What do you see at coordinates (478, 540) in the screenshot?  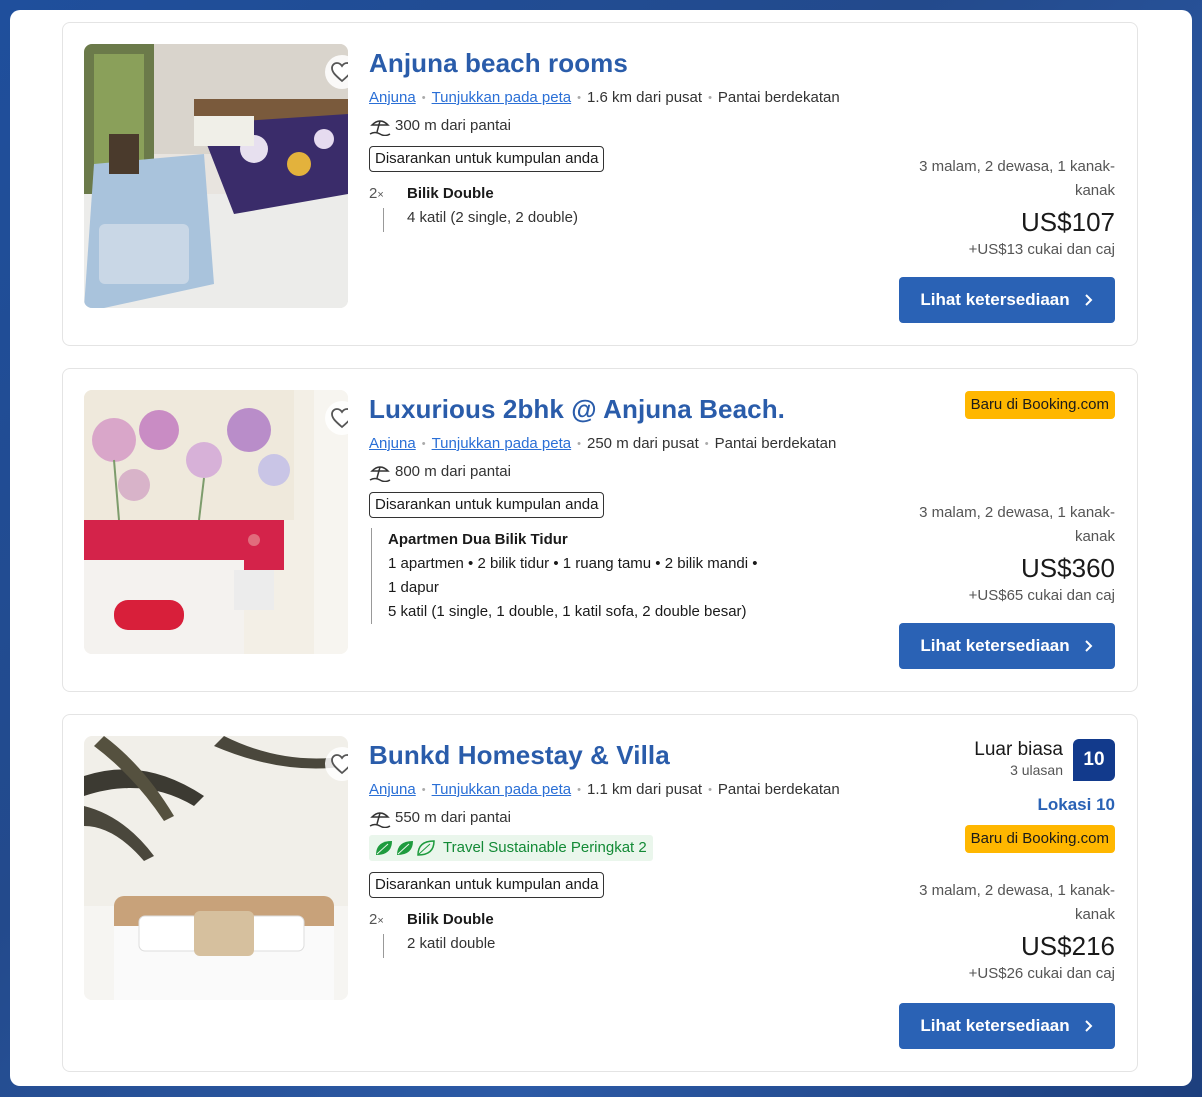 I see `apartment-name: Apartmen Dua Bilik Tidur` at bounding box center [478, 540].